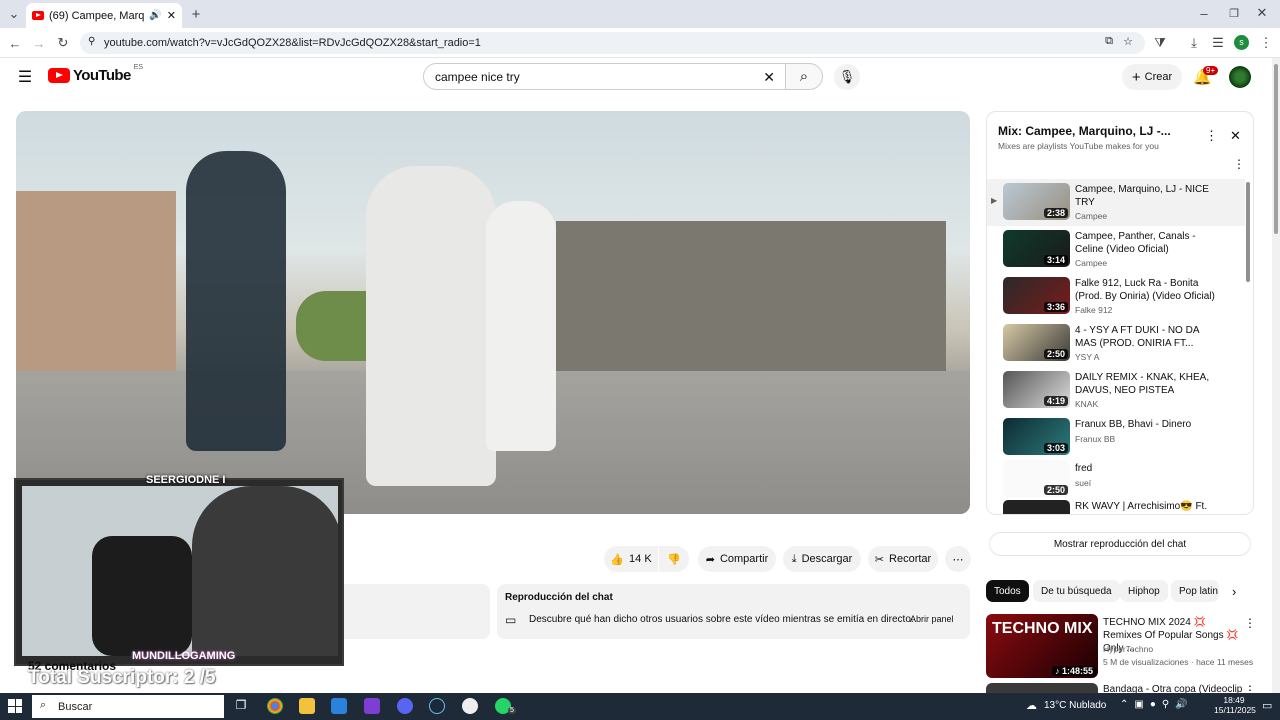  Describe the element at coordinates (1073, 671) in the screenshot. I see `duration: ♪ 1:48:55` at that location.